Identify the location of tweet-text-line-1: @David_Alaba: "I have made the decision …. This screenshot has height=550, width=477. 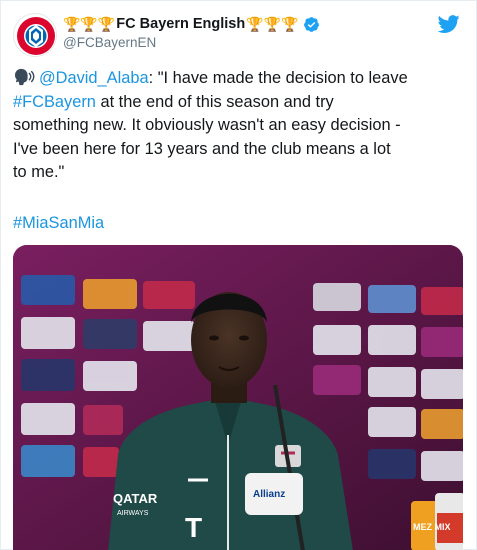
(242, 79).